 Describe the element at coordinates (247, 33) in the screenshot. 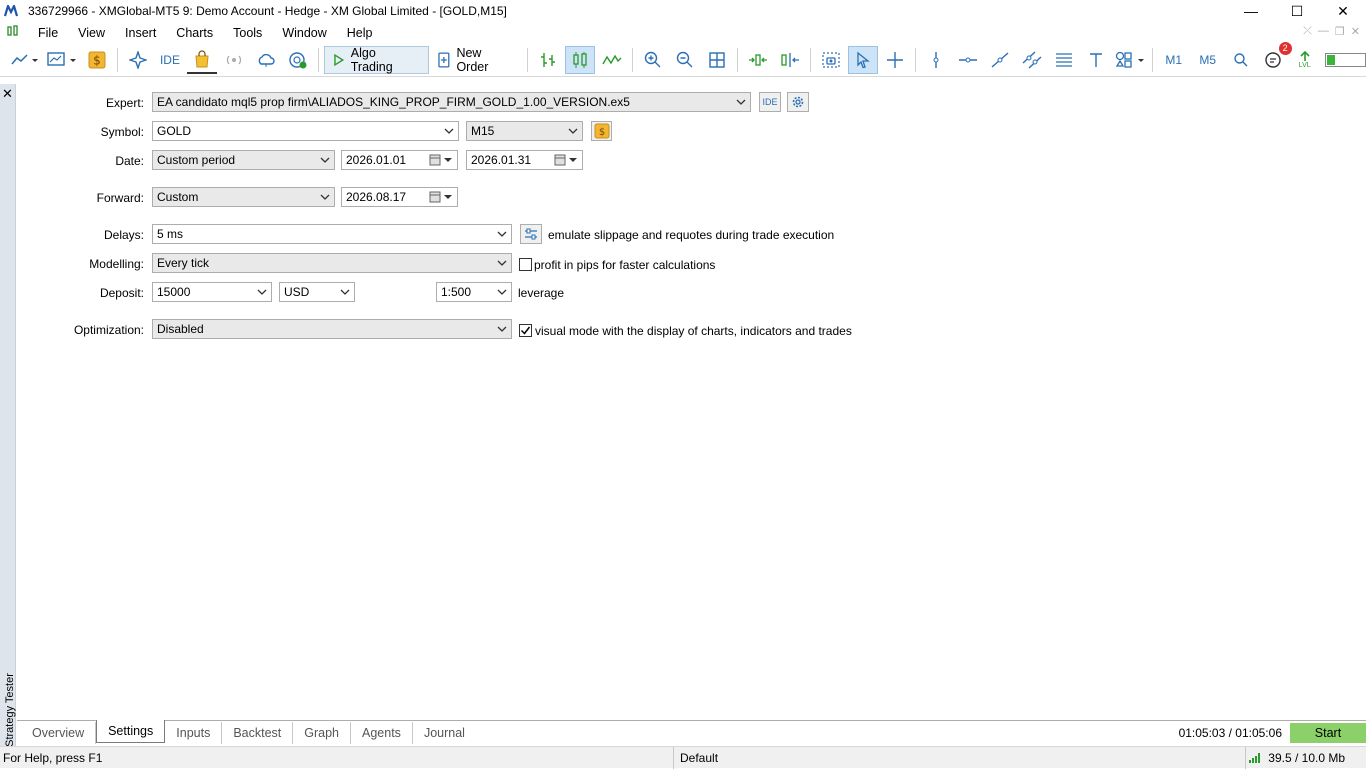

I see `menu-tools: Tools` at that location.